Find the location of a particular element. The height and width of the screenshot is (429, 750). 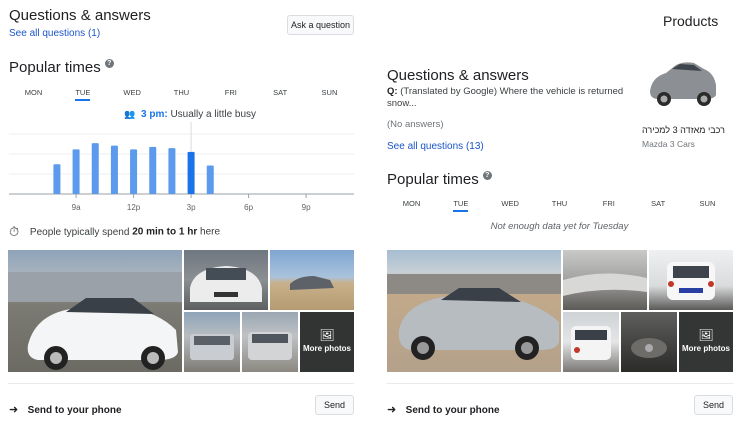

no-answers: (No answers) is located at coordinates (415, 124).